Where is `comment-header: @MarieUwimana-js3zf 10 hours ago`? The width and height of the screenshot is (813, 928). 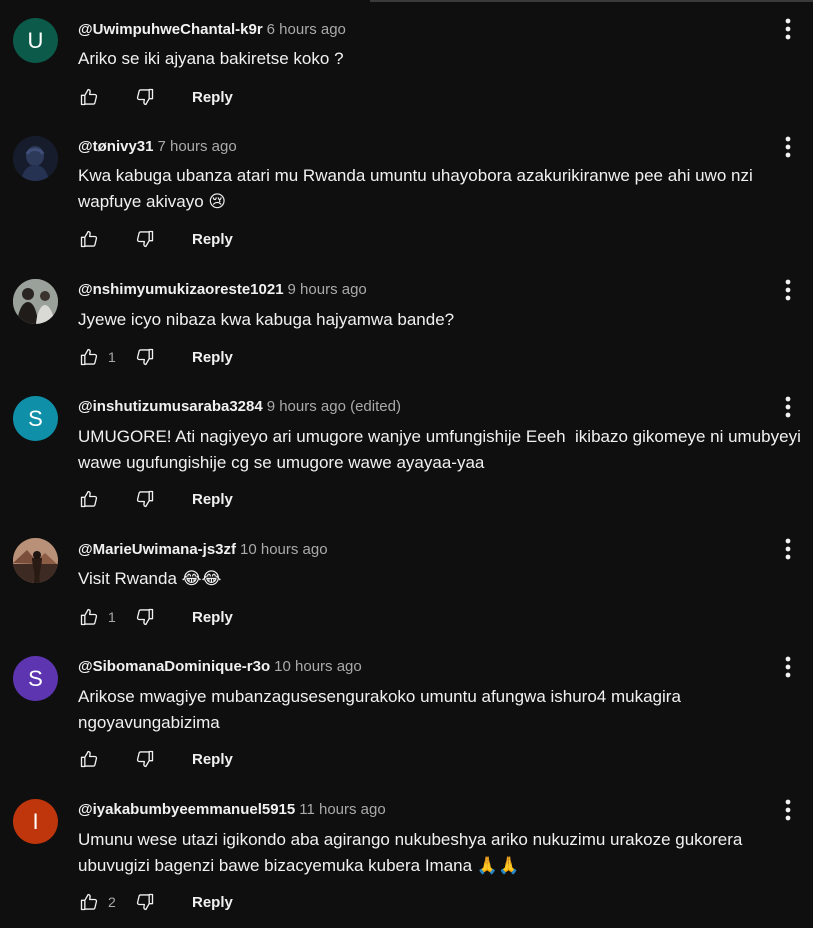 comment-header: @MarieUwimana-js3zf 10 hours ago is located at coordinates (203, 549).